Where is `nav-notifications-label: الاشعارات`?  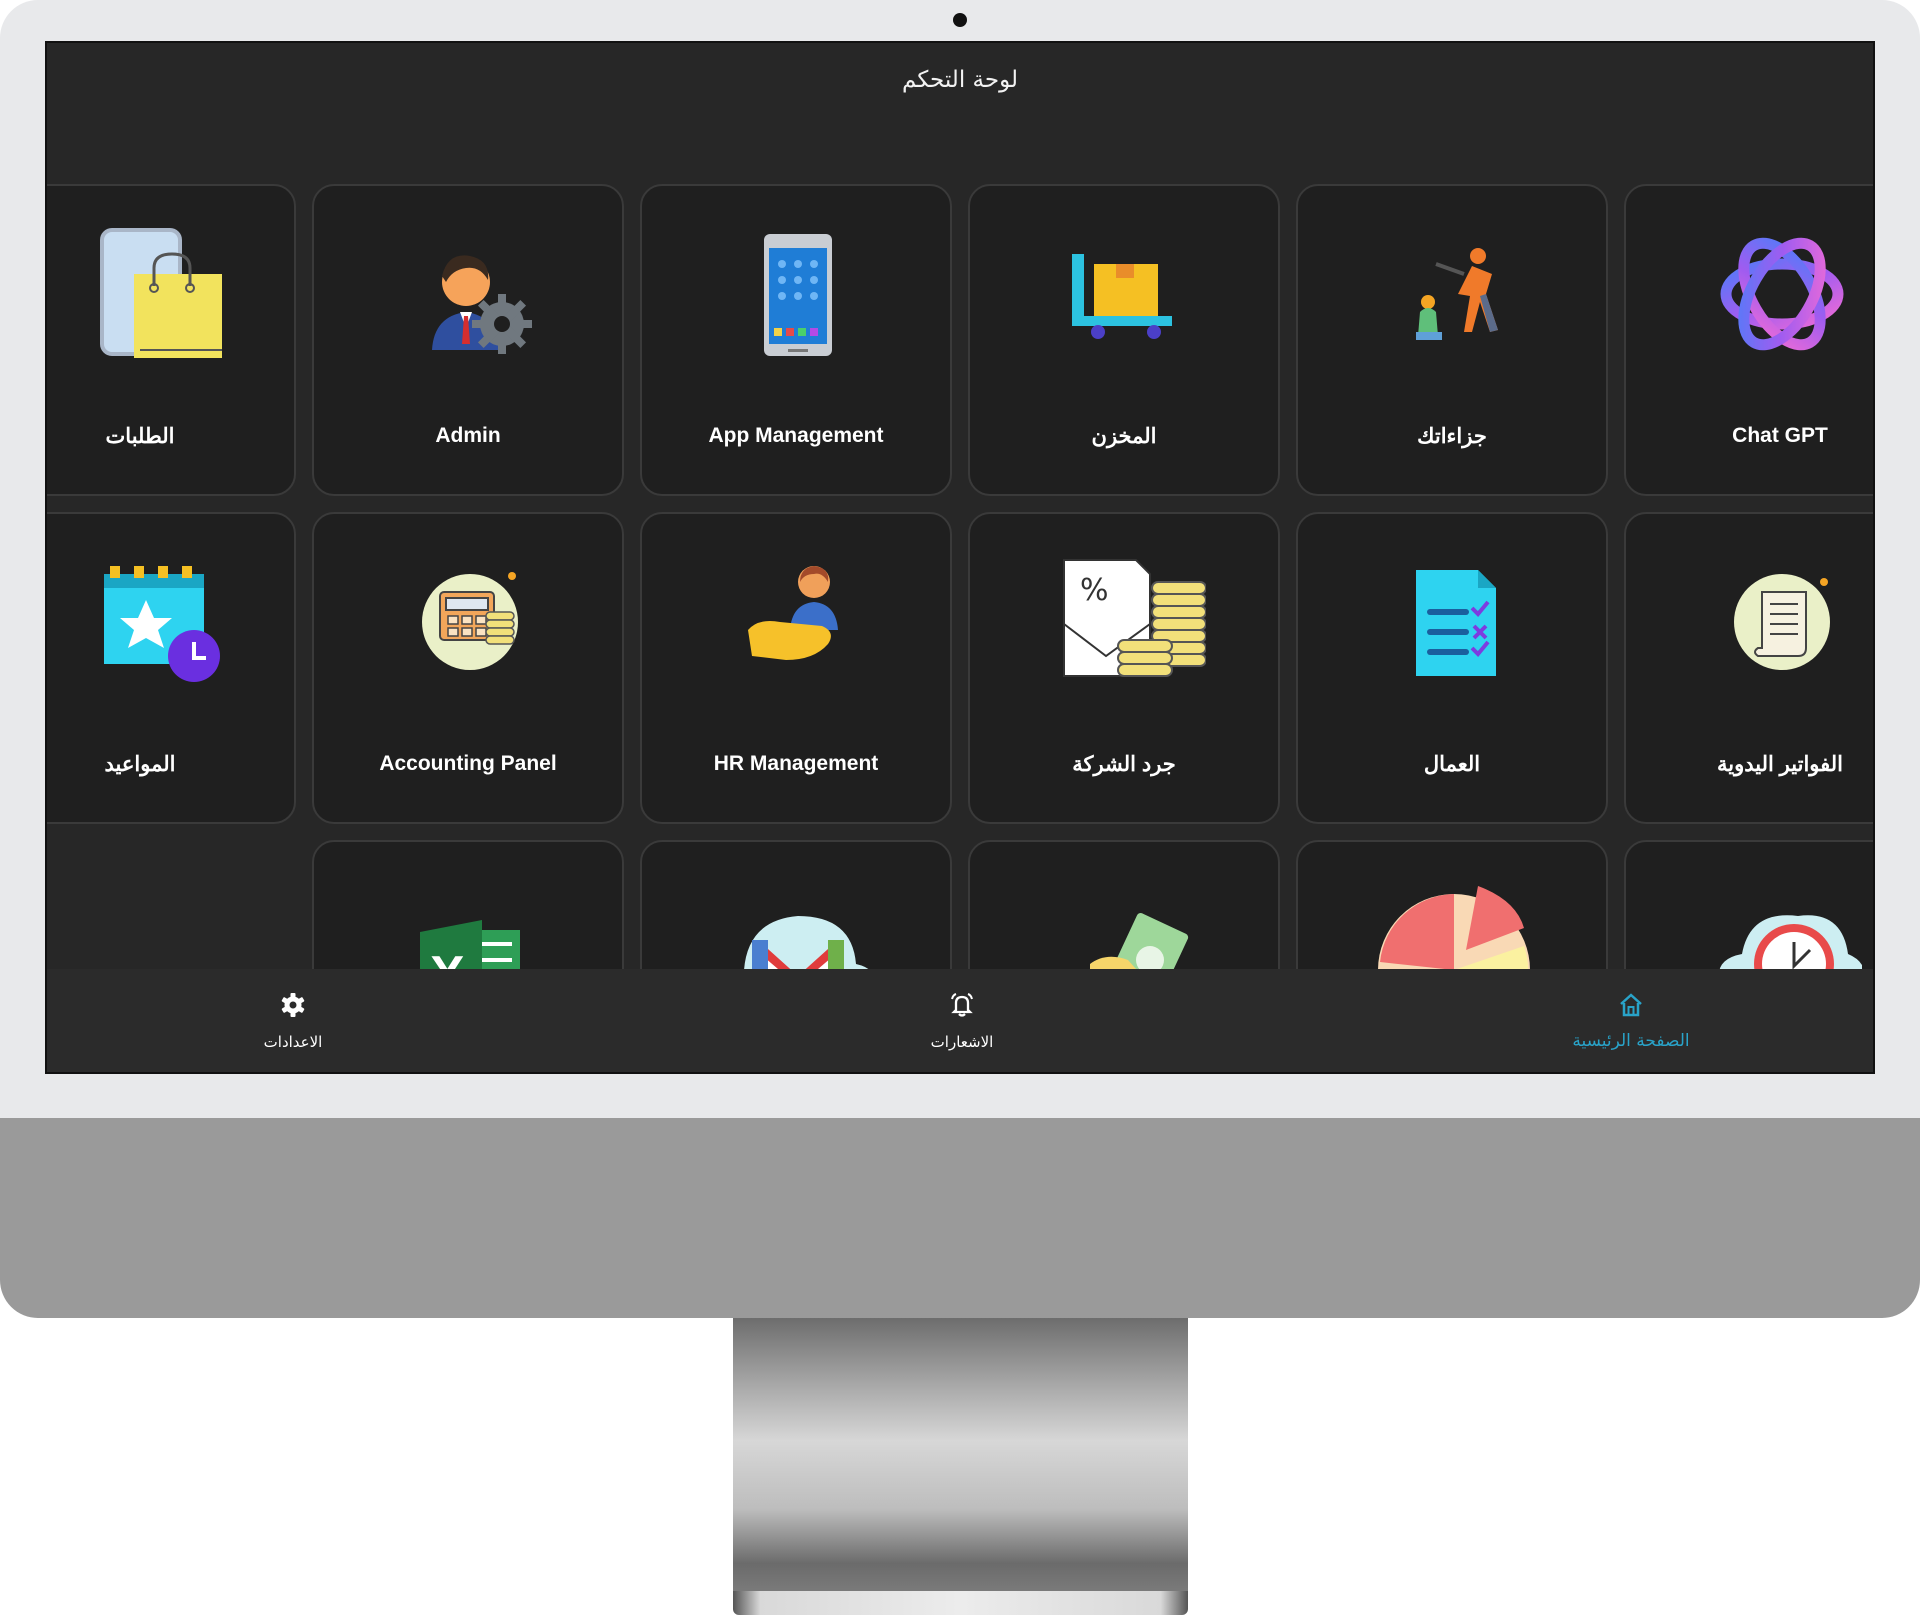 nav-notifications-label: الاشعارات is located at coordinates (962, 1042).